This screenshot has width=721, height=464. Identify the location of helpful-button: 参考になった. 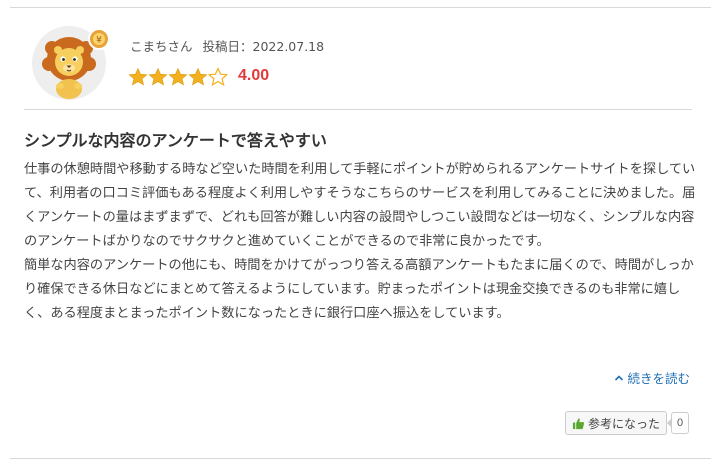
(616, 423).